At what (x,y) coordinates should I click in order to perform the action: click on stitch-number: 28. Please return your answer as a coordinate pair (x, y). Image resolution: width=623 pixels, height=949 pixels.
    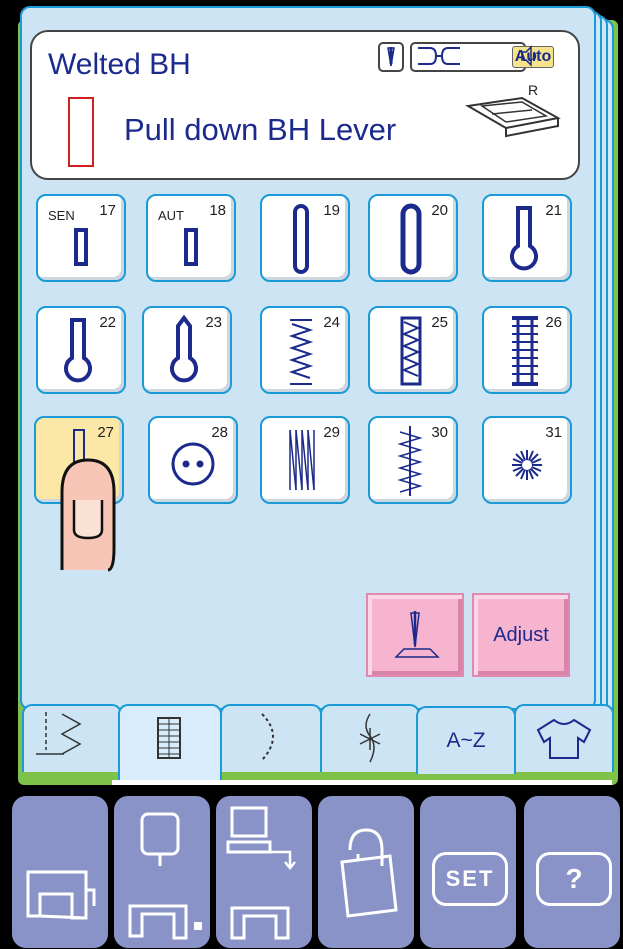
    Looking at the image, I should click on (219, 432).